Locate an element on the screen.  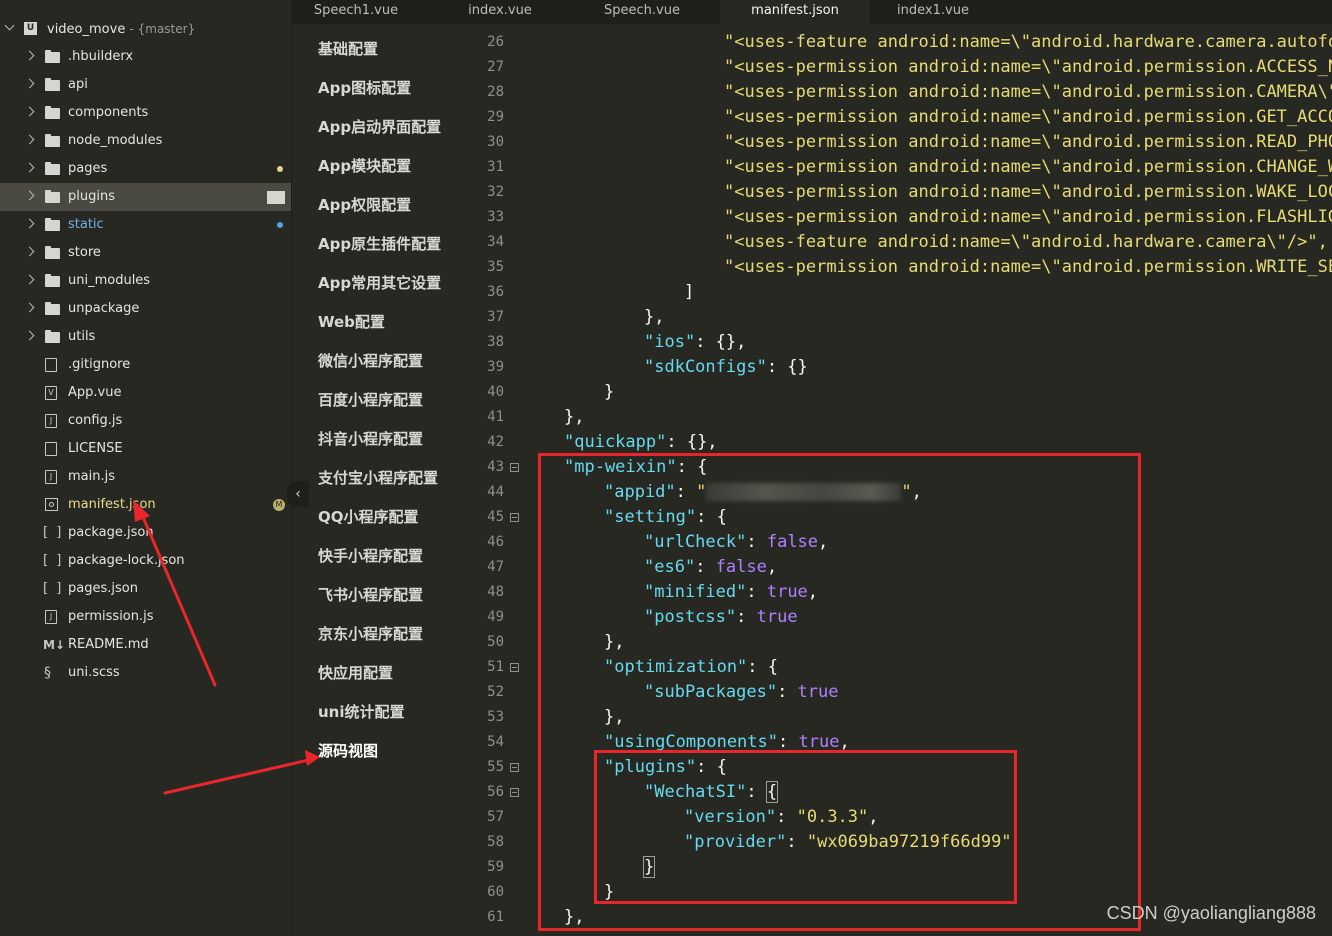
settings-menu-item: App模块配置 is located at coordinates (364, 165).